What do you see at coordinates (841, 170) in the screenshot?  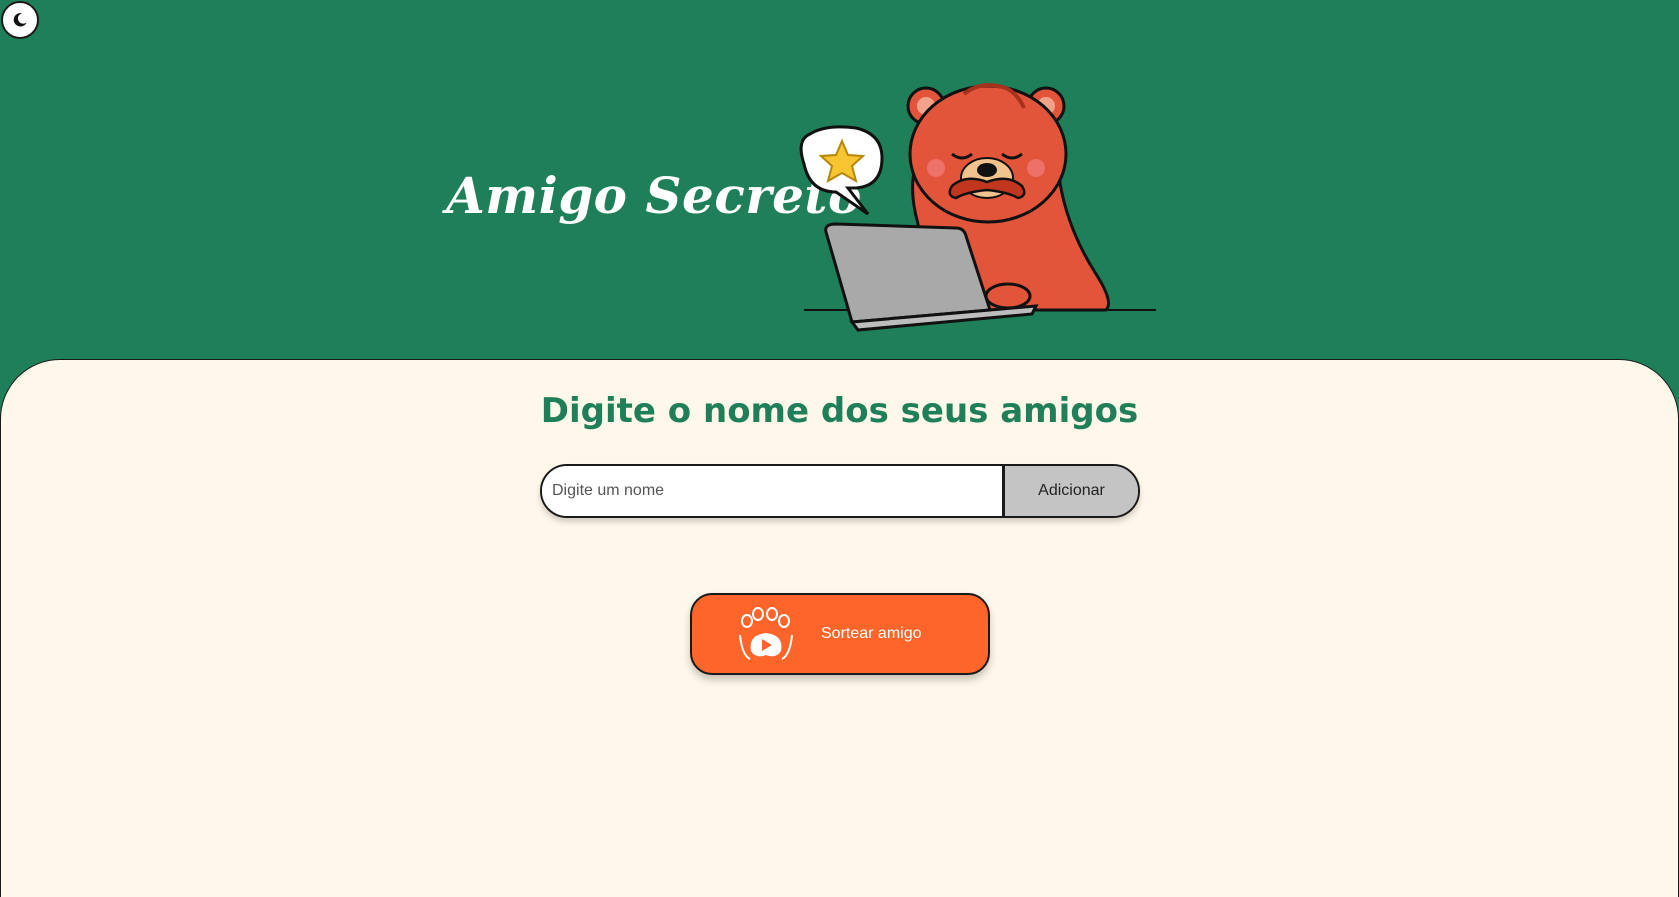 I see `speech-bubble-icon` at bounding box center [841, 170].